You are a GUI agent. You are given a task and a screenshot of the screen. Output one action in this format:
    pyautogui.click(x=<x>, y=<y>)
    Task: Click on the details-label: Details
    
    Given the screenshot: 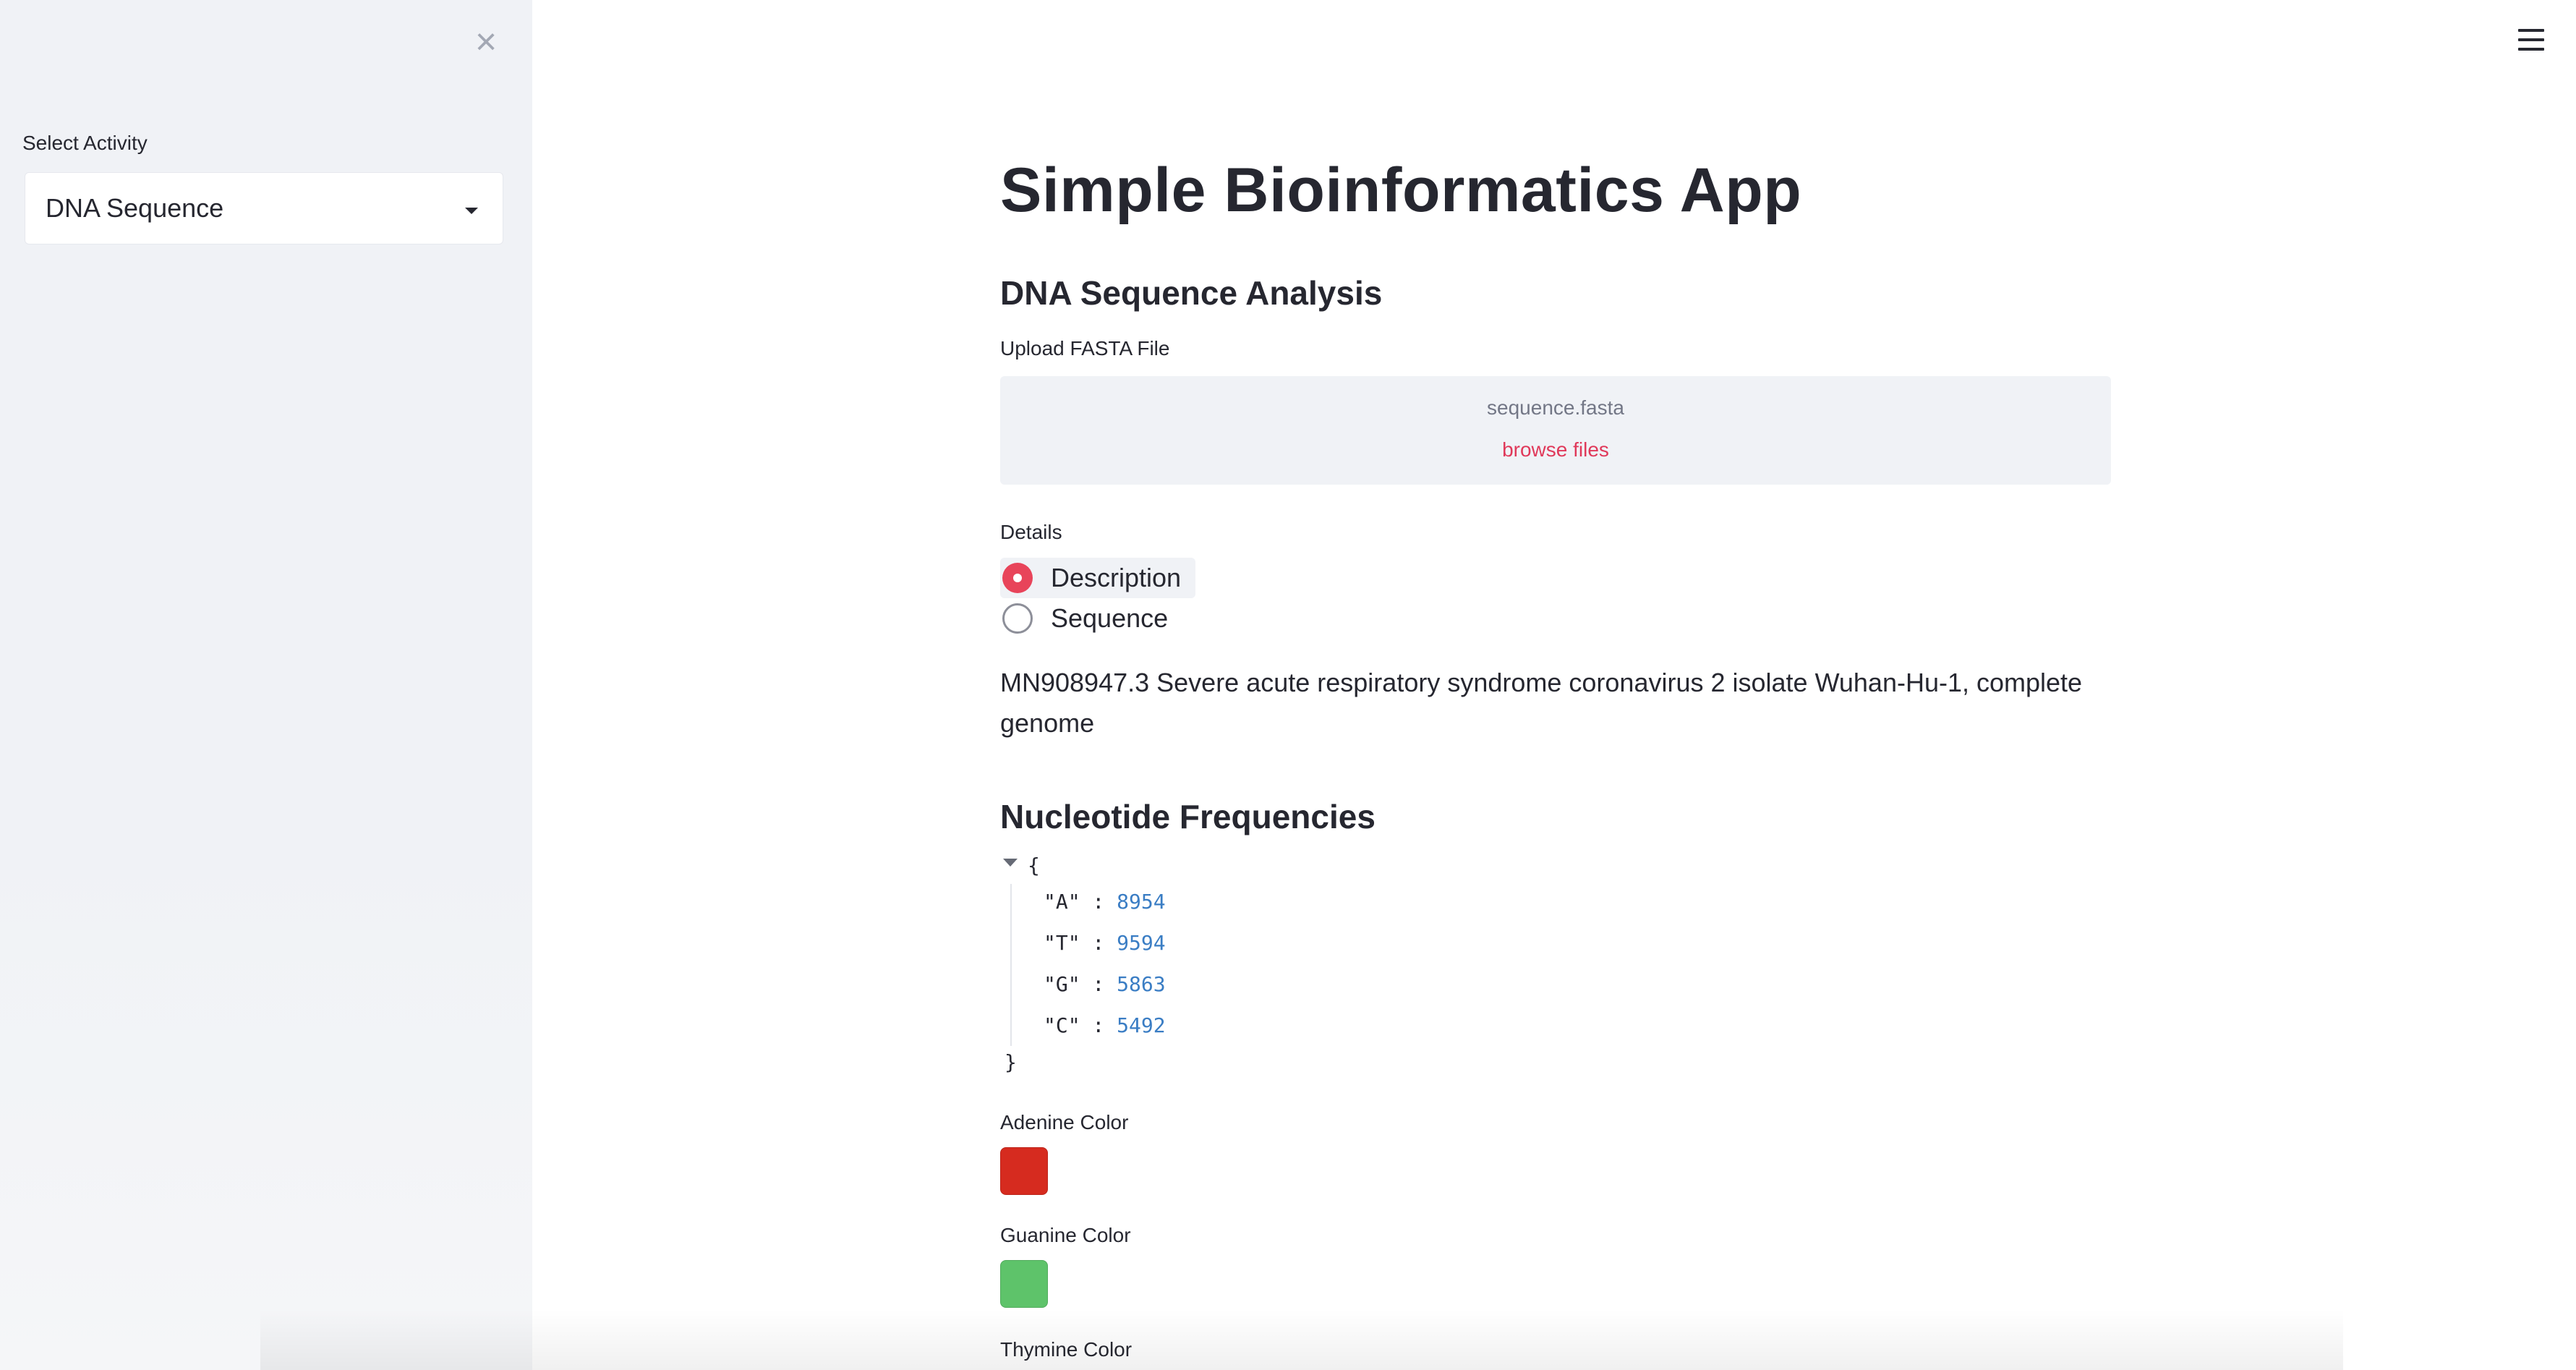 What is the action you would take?
    pyautogui.click(x=1031, y=532)
    